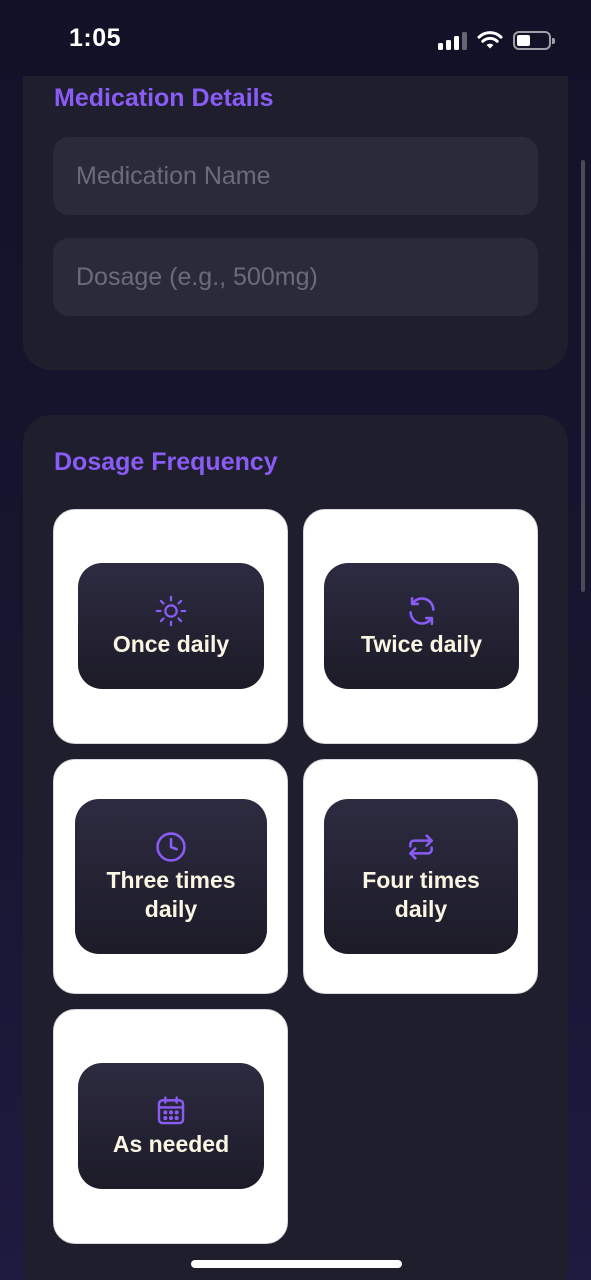 This screenshot has width=591, height=1280. Describe the element at coordinates (295, 176) in the screenshot. I see `medication-name-input` at that location.